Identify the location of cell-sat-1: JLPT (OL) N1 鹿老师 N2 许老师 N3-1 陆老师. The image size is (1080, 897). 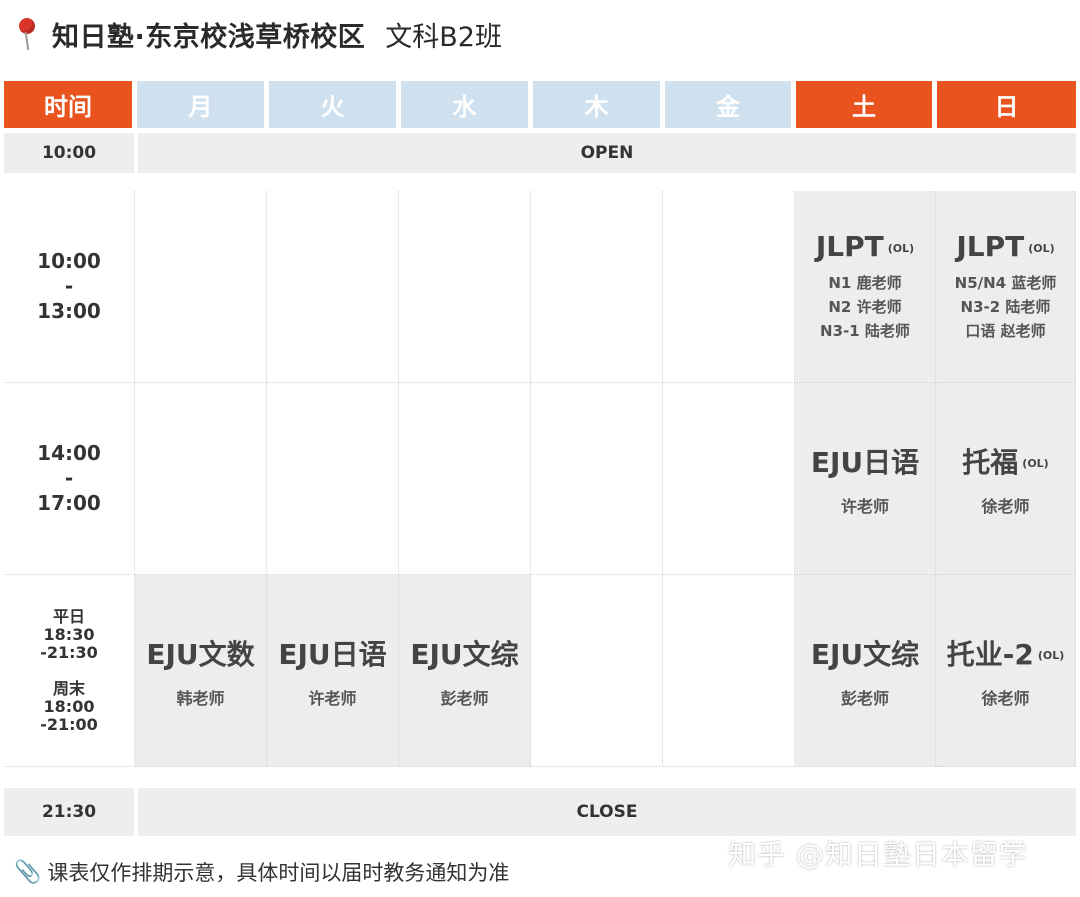
(865, 287).